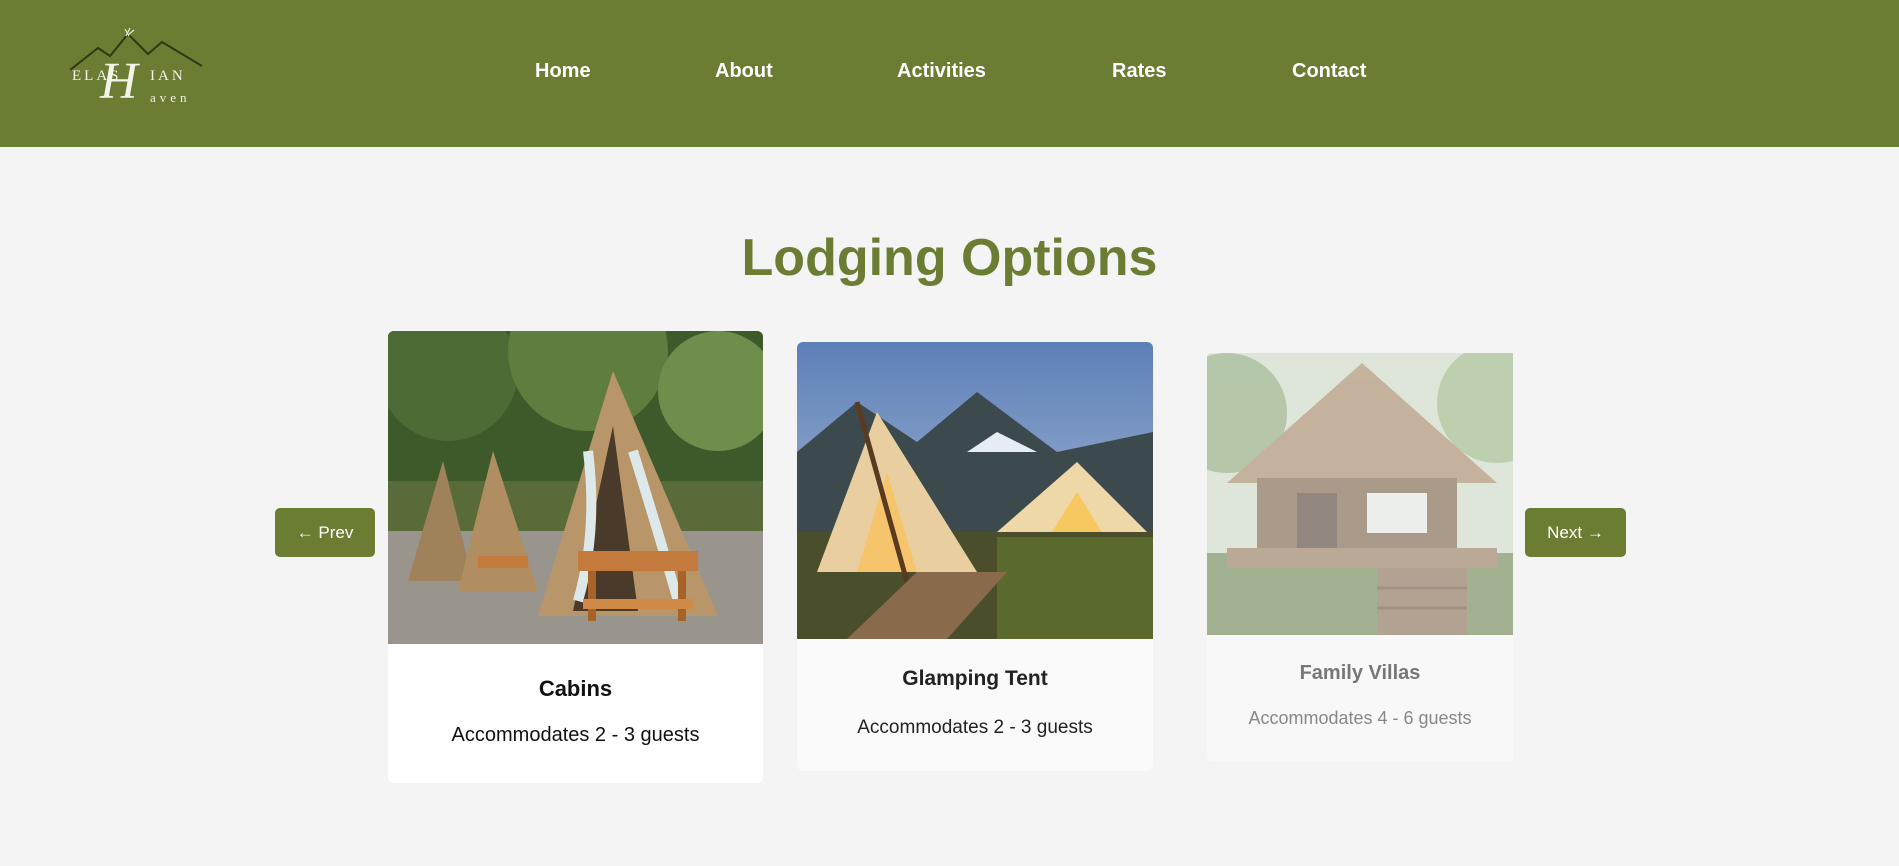  I want to click on card-subtitle: Accommodates 4 - 6 guests, so click(1360, 718).